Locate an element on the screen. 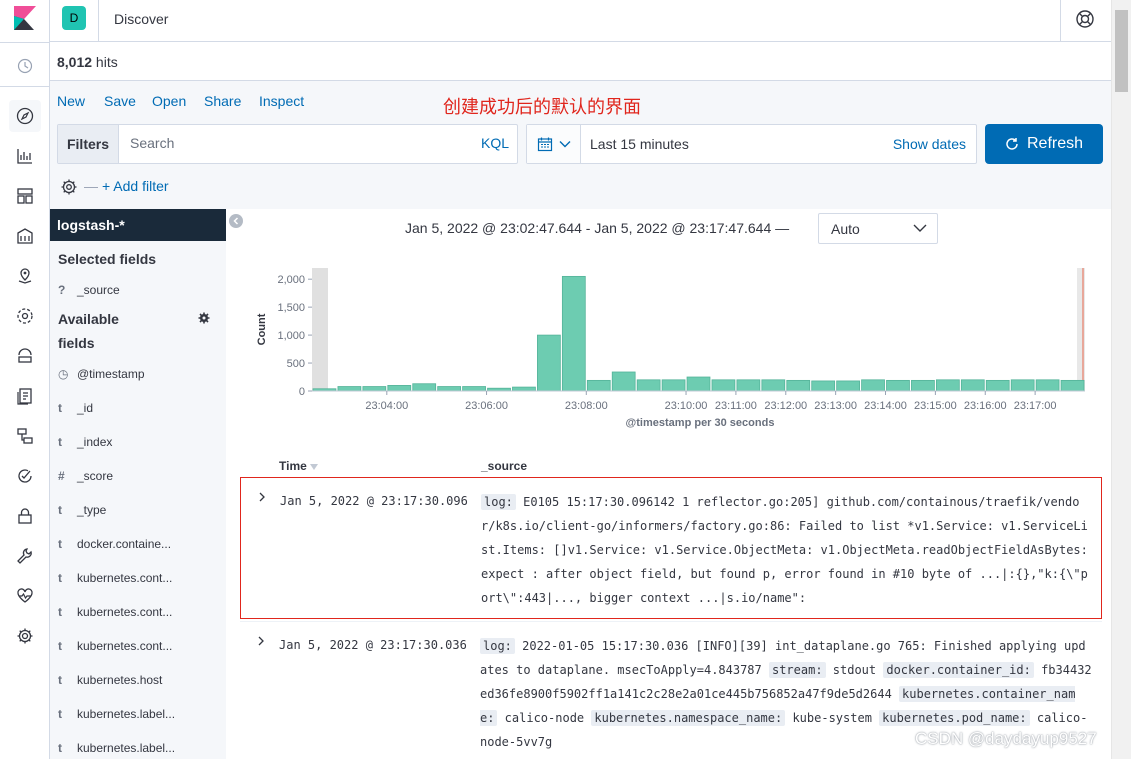 The width and height of the screenshot is (1131, 761). interval-value: Auto is located at coordinates (845, 229).